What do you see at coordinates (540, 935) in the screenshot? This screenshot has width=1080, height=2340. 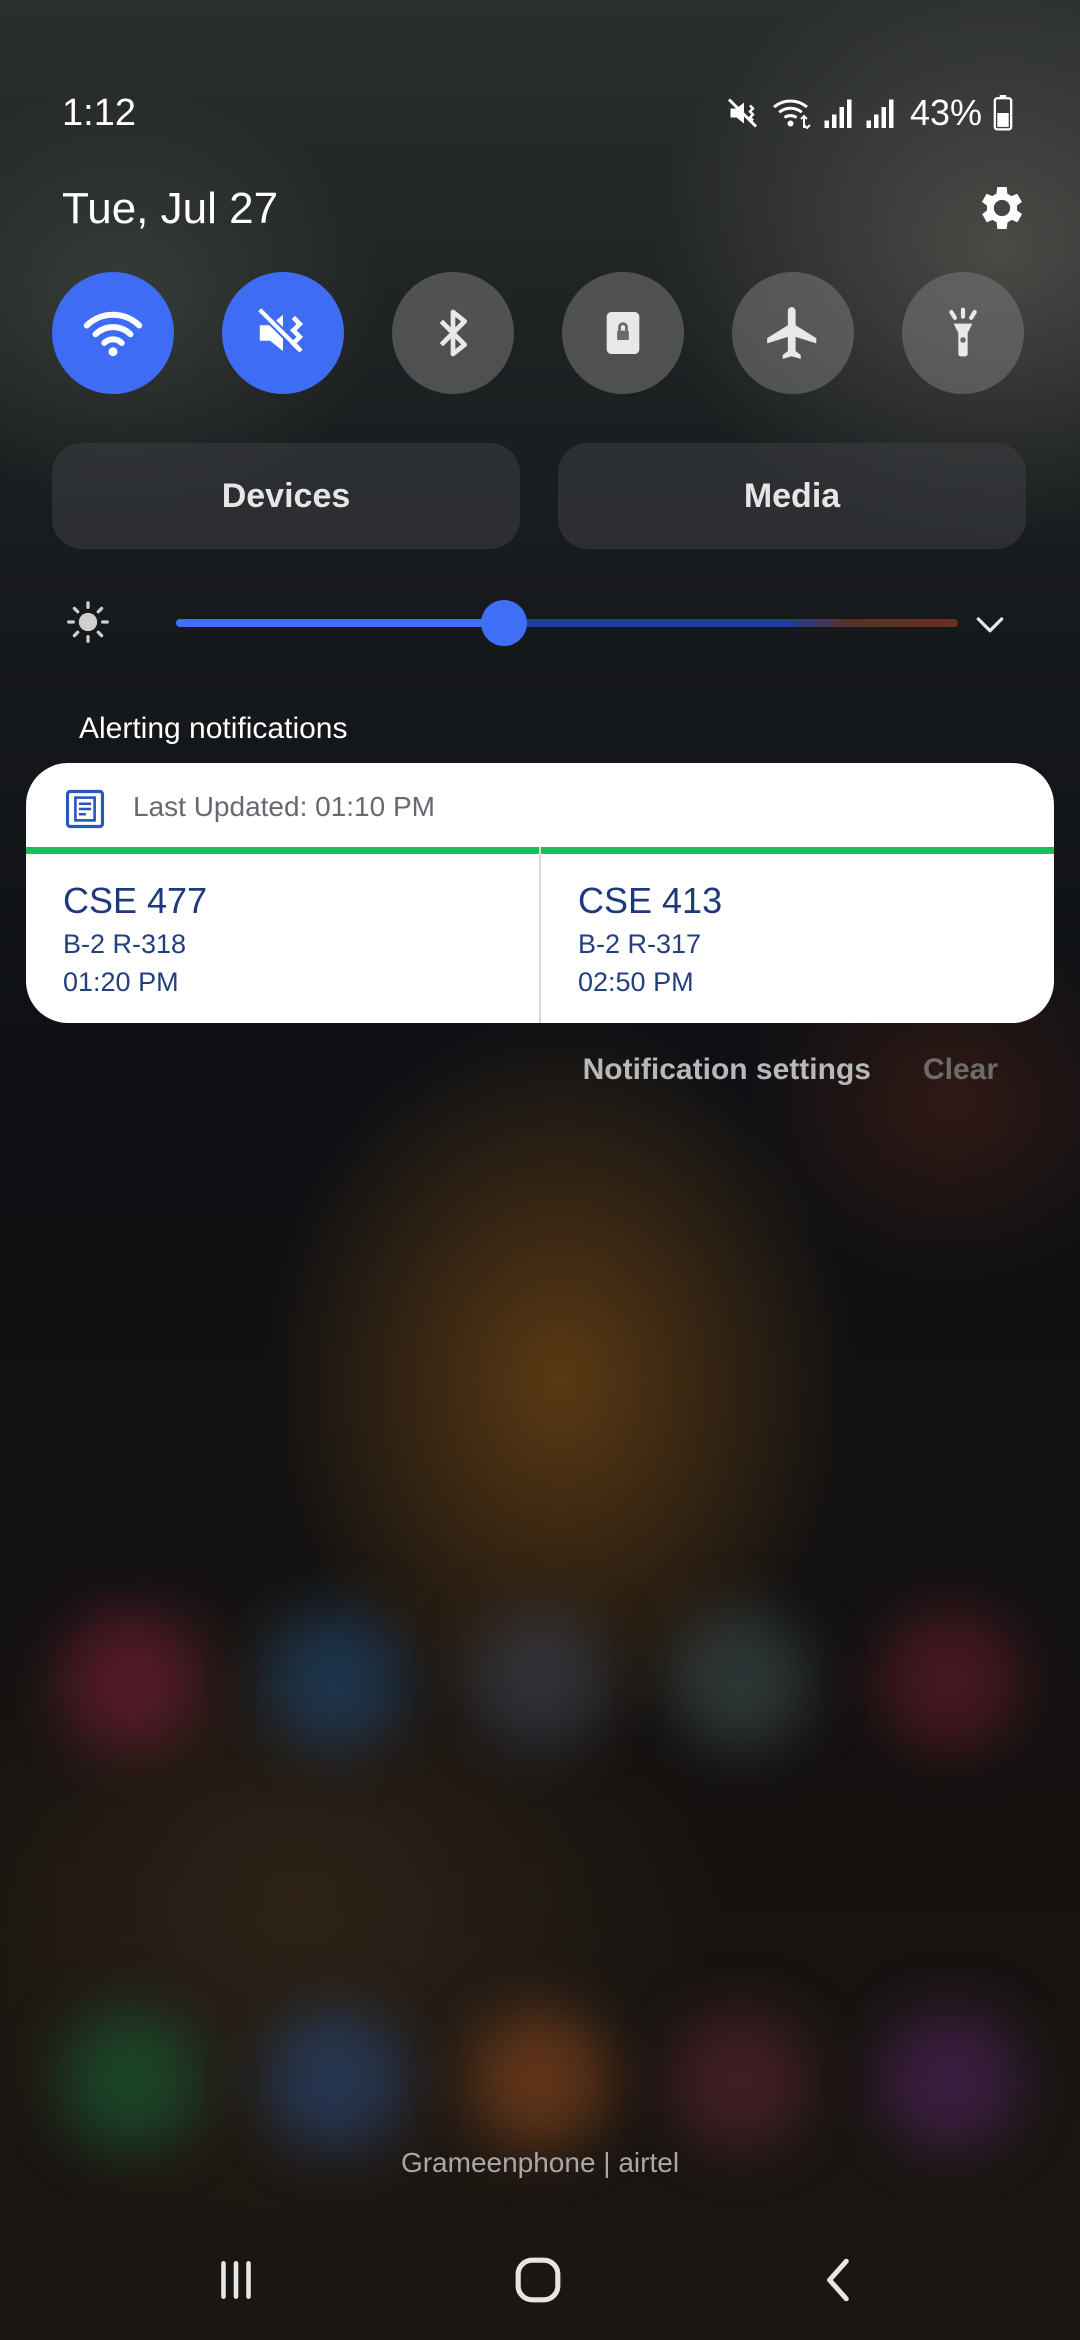 I see `notification-divider` at bounding box center [540, 935].